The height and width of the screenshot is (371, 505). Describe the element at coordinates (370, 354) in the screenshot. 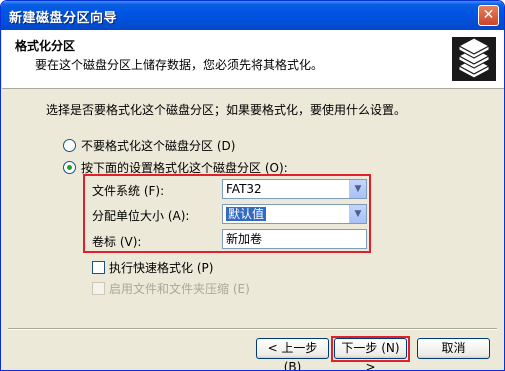

I see `next-button: 下一步 (N) >` at that location.